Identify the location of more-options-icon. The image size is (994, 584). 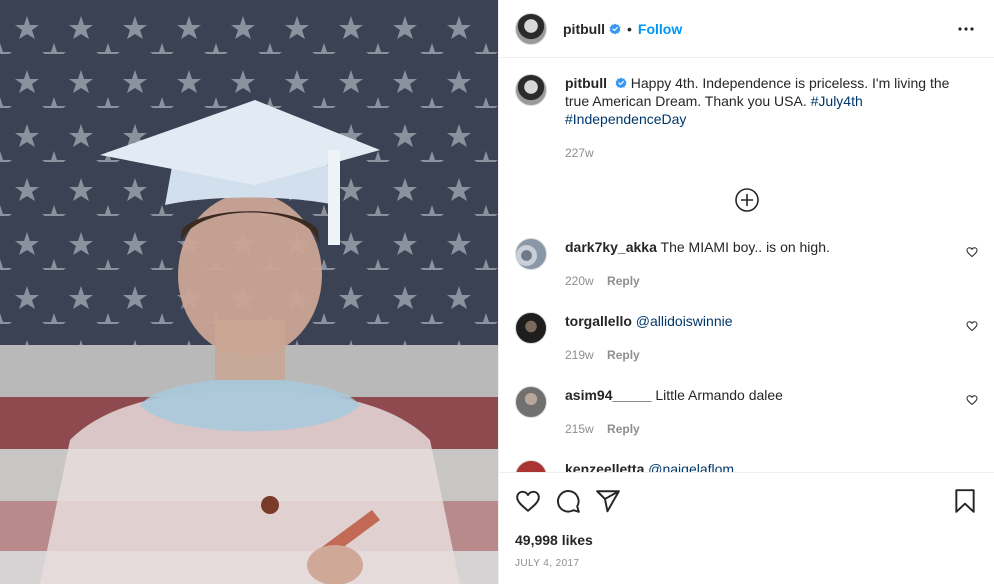
(966, 29).